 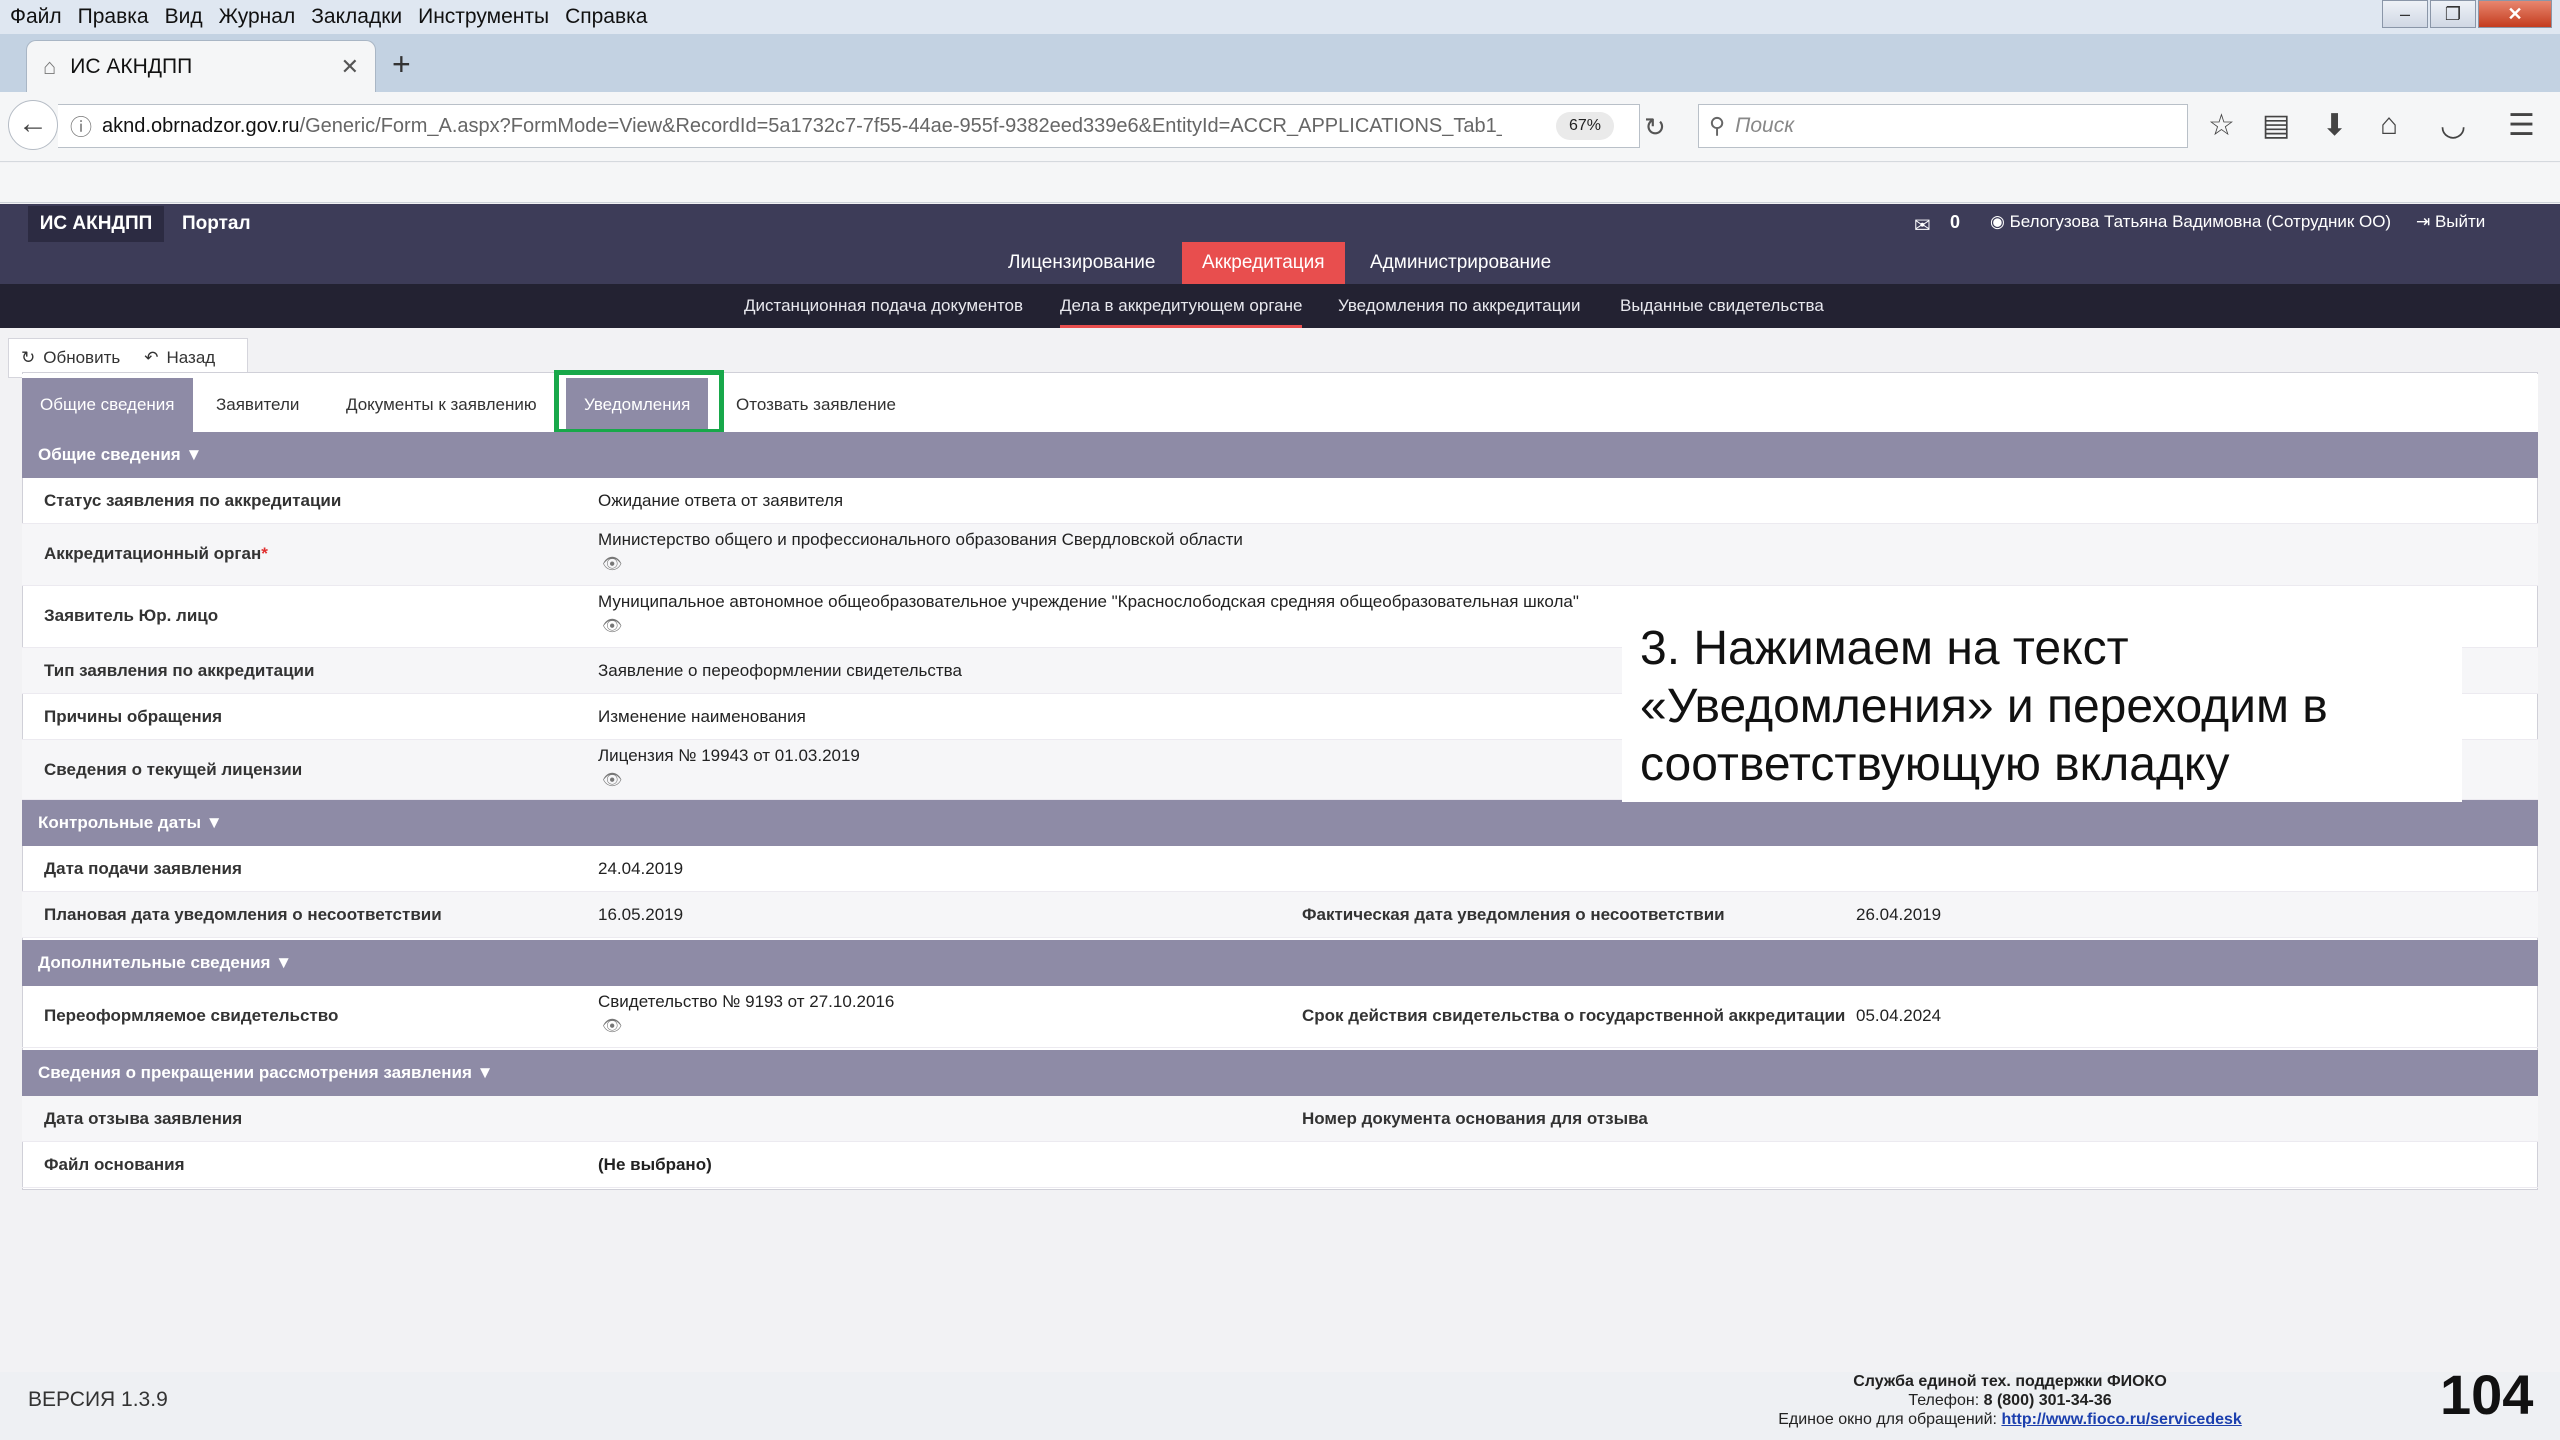 I want to click on search-icon: ⚲, so click(x=1717, y=125).